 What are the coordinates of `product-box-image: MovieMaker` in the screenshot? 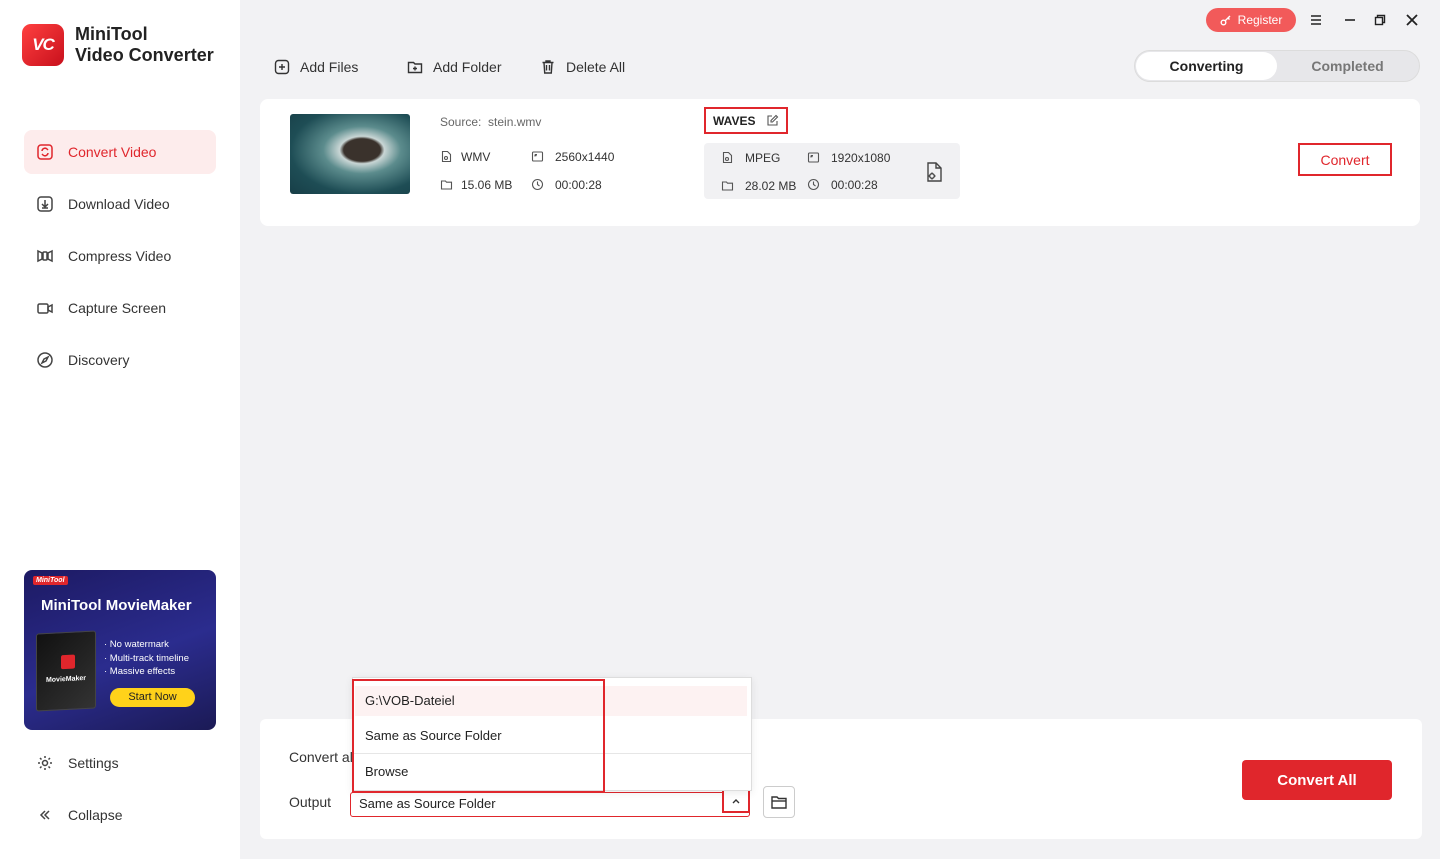 It's located at (66, 671).